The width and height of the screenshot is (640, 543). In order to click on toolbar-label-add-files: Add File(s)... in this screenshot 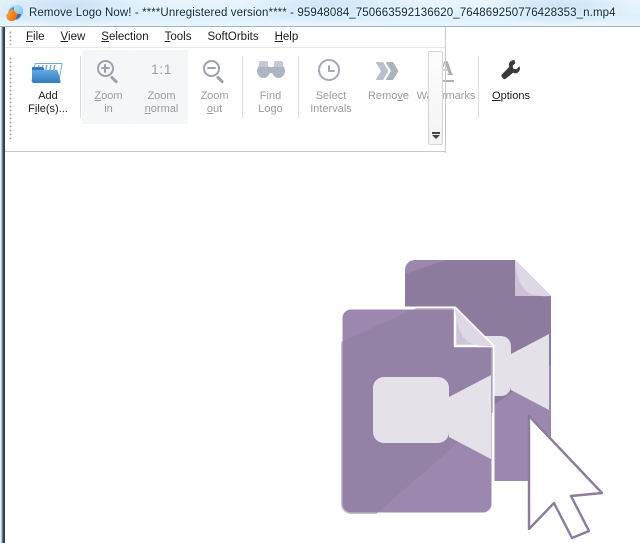, I will do `click(48, 102)`.